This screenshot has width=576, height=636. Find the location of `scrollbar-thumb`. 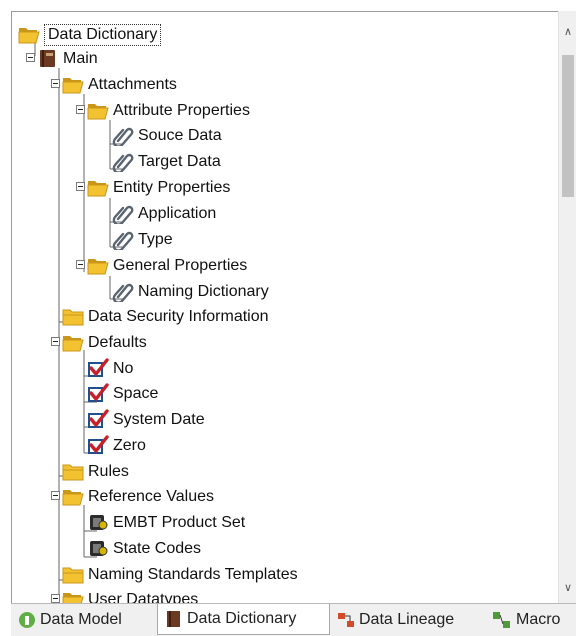

scrollbar-thumb is located at coordinates (568, 126).